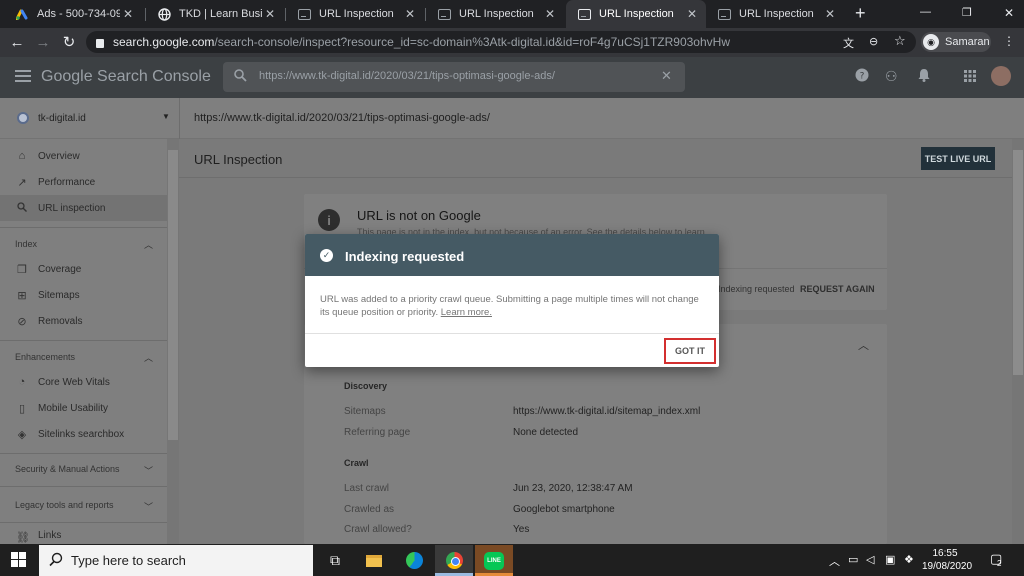 This screenshot has width=1024, height=576. I want to click on edge-app, so click(414, 560).